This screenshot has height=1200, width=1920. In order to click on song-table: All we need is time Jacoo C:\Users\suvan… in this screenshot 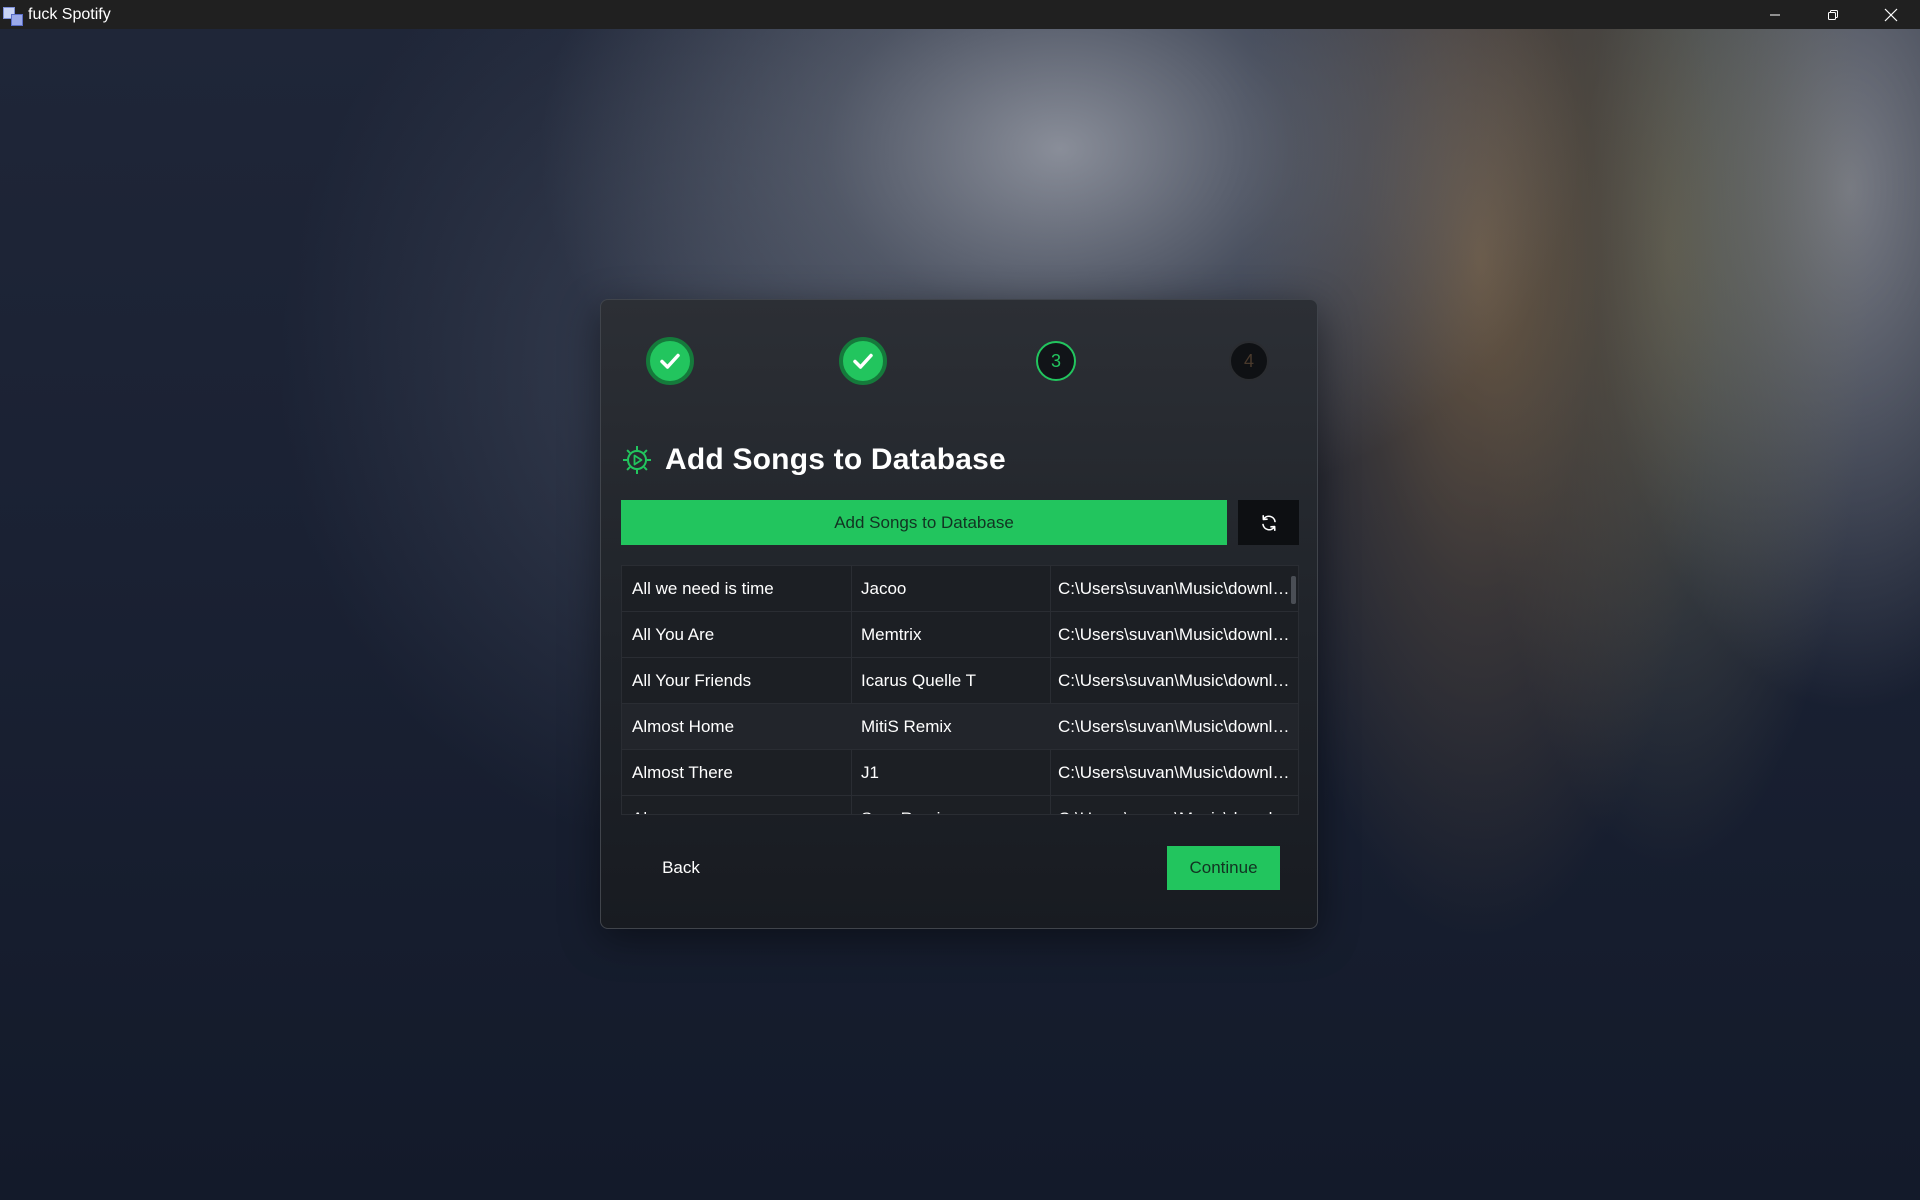, I will do `click(960, 690)`.